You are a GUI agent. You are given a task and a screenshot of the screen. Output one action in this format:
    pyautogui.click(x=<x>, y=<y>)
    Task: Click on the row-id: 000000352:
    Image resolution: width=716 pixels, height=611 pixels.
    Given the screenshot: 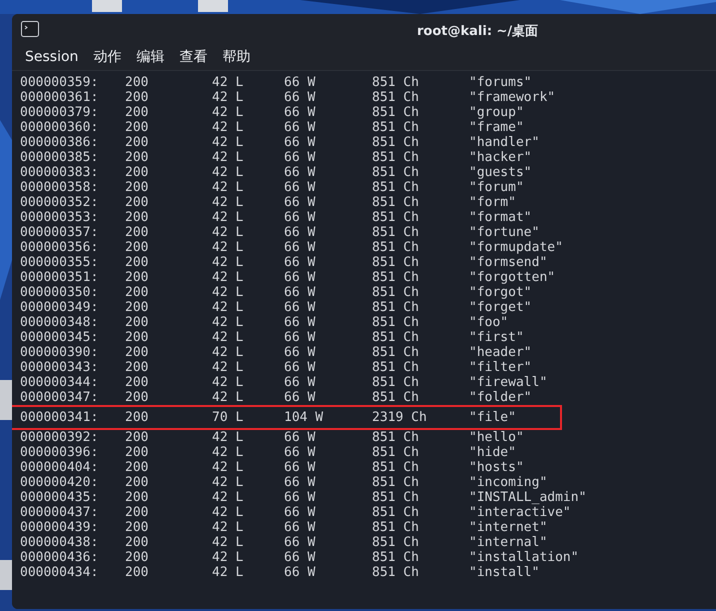 What is the action you would take?
    pyautogui.click(x=60, y=202)
    